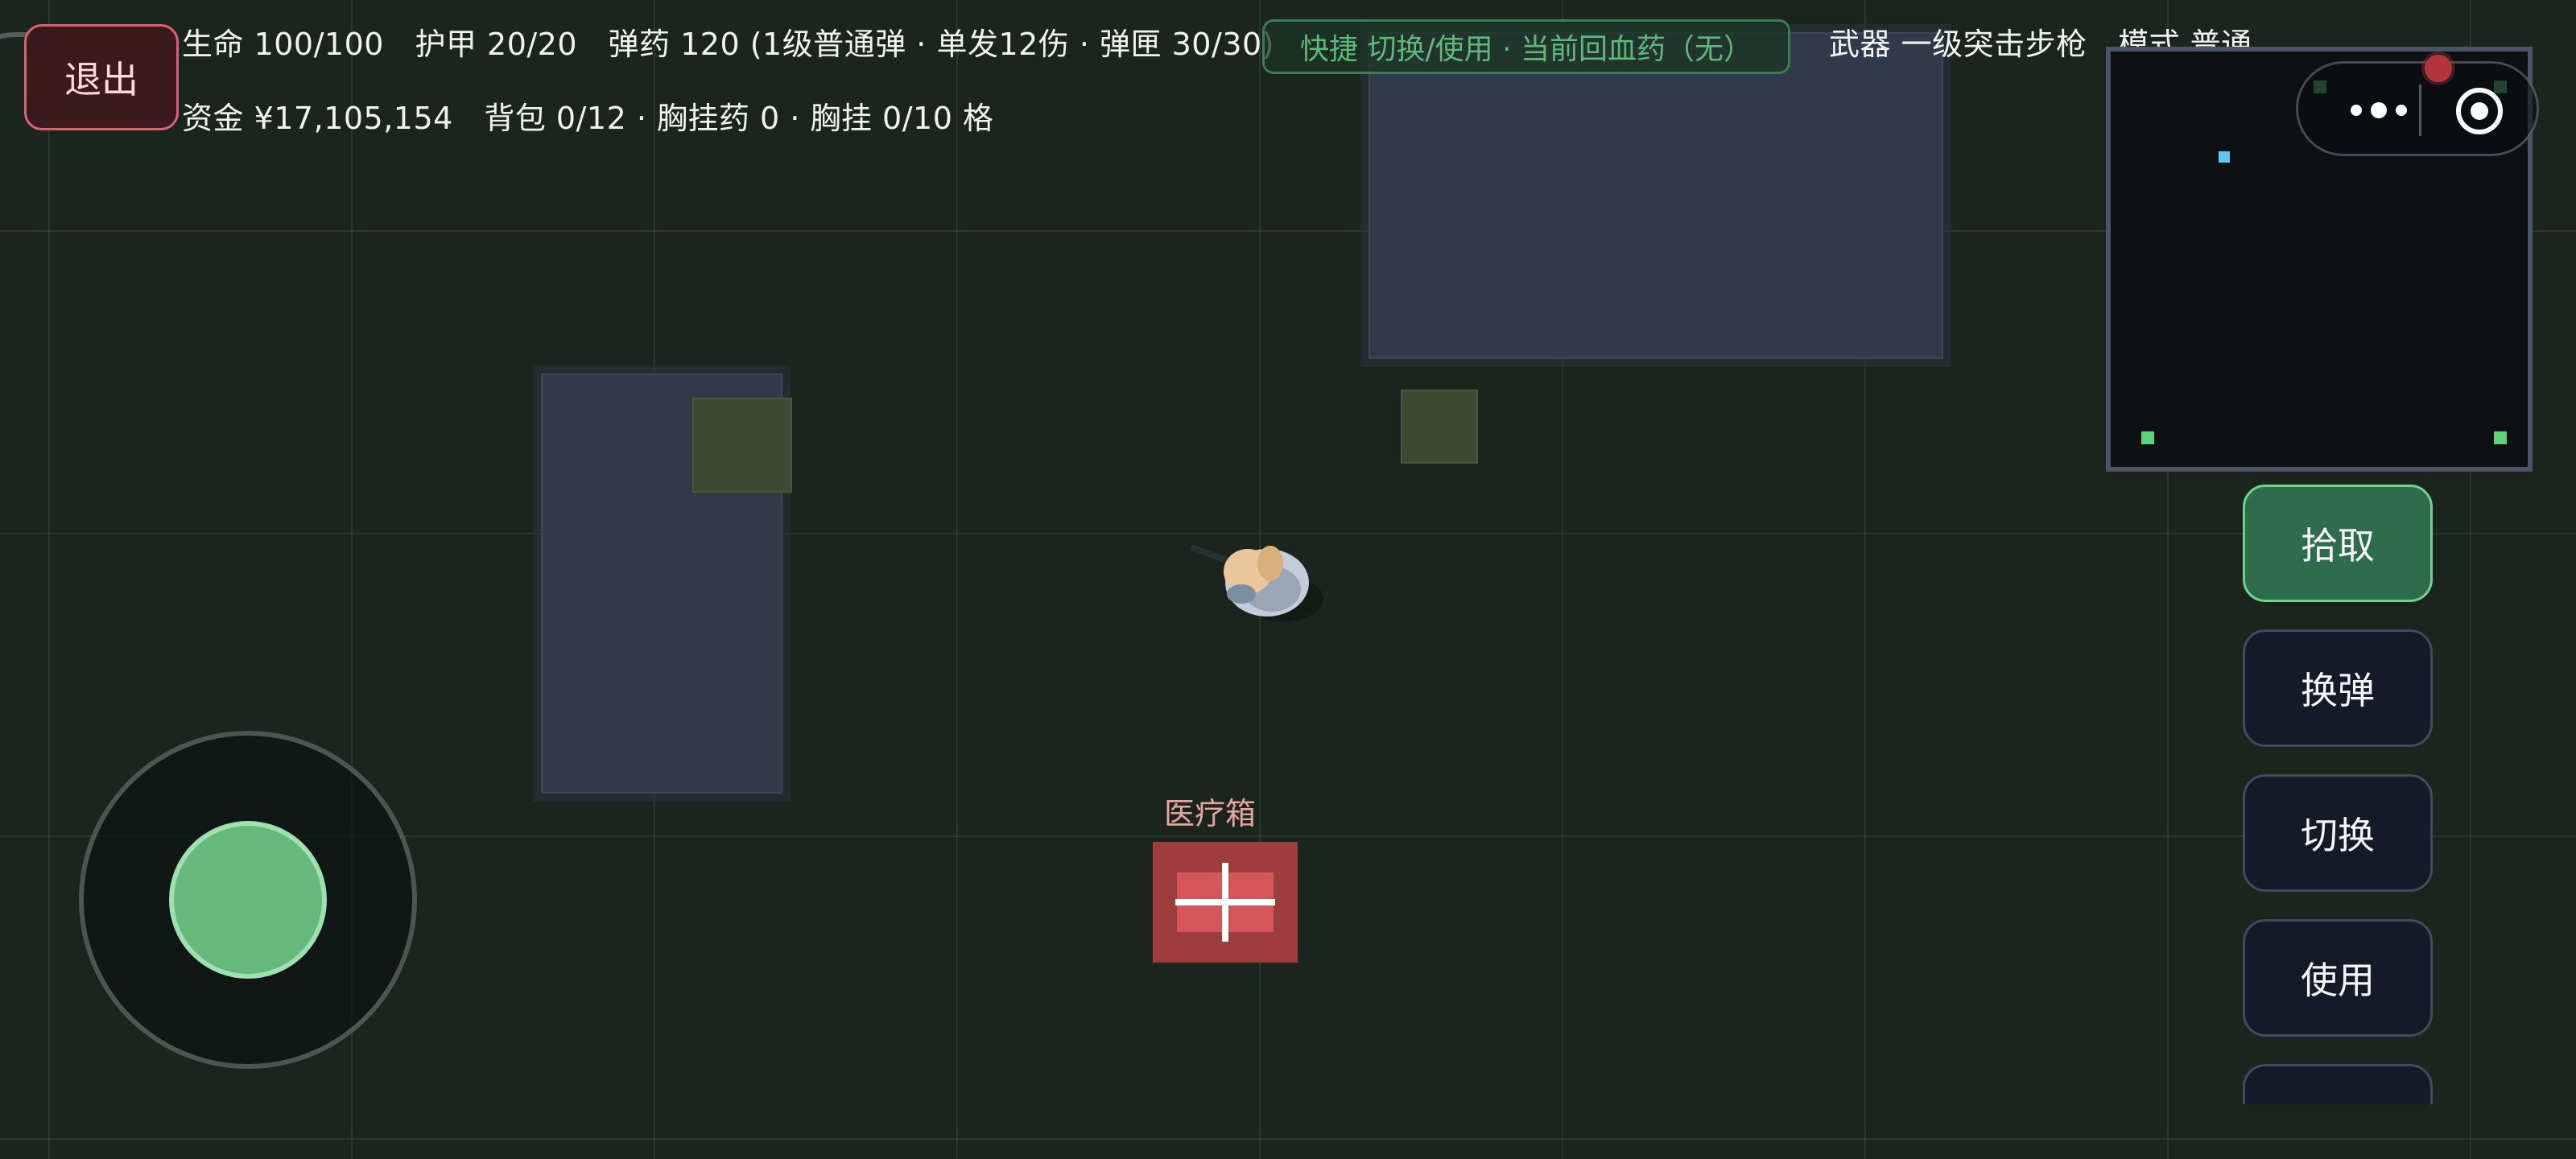 This screenshot has height=1159, width=2576. I want to click on pickup-button: 拾取, so click(2338, 543).